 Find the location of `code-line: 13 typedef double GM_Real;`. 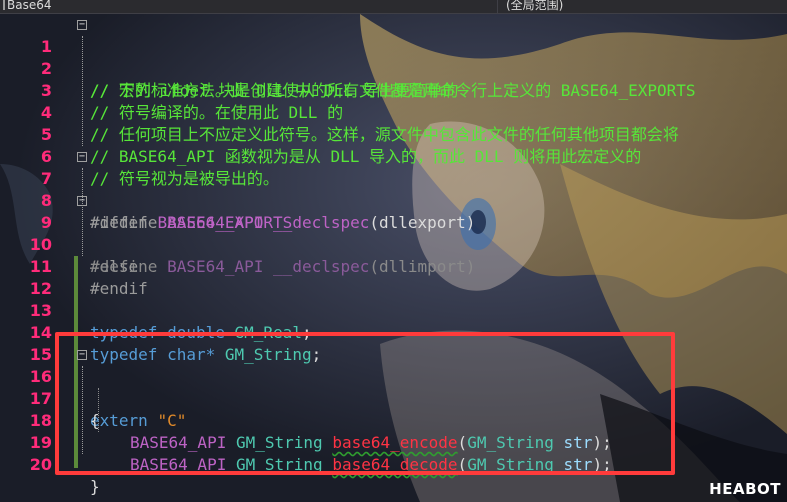

code-line: 13 typedef double GM_Real; is located at coordinates (393, 310).